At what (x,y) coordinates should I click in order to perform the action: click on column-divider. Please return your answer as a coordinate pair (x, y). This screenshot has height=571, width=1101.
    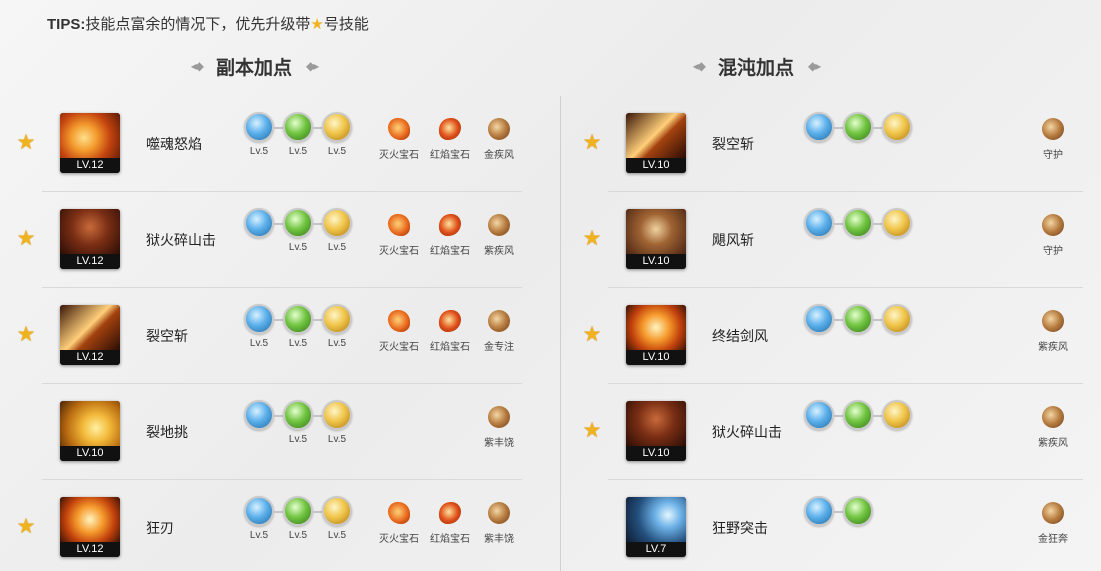
    Looking at the image, I should click on (560, 333).